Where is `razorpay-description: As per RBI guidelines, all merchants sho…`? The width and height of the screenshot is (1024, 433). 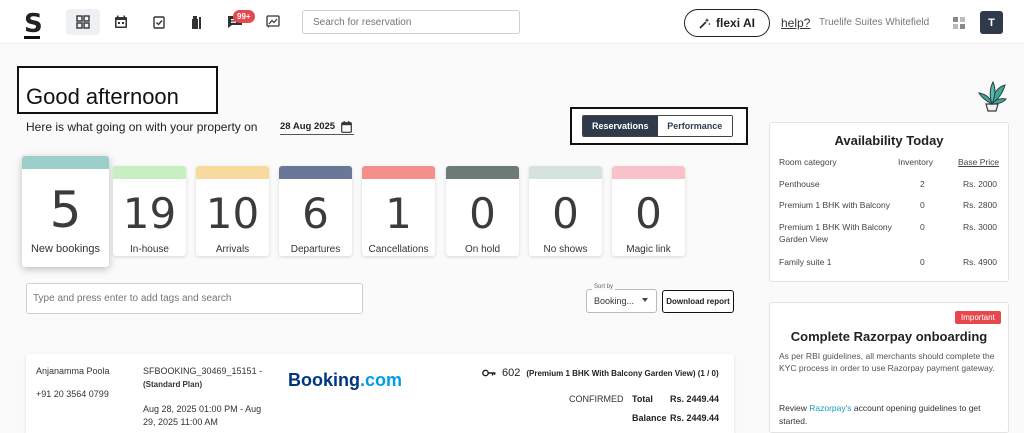
razorpay-description: As per RBI guidelines, all merchants sho… is located at coordinates (887, 362).